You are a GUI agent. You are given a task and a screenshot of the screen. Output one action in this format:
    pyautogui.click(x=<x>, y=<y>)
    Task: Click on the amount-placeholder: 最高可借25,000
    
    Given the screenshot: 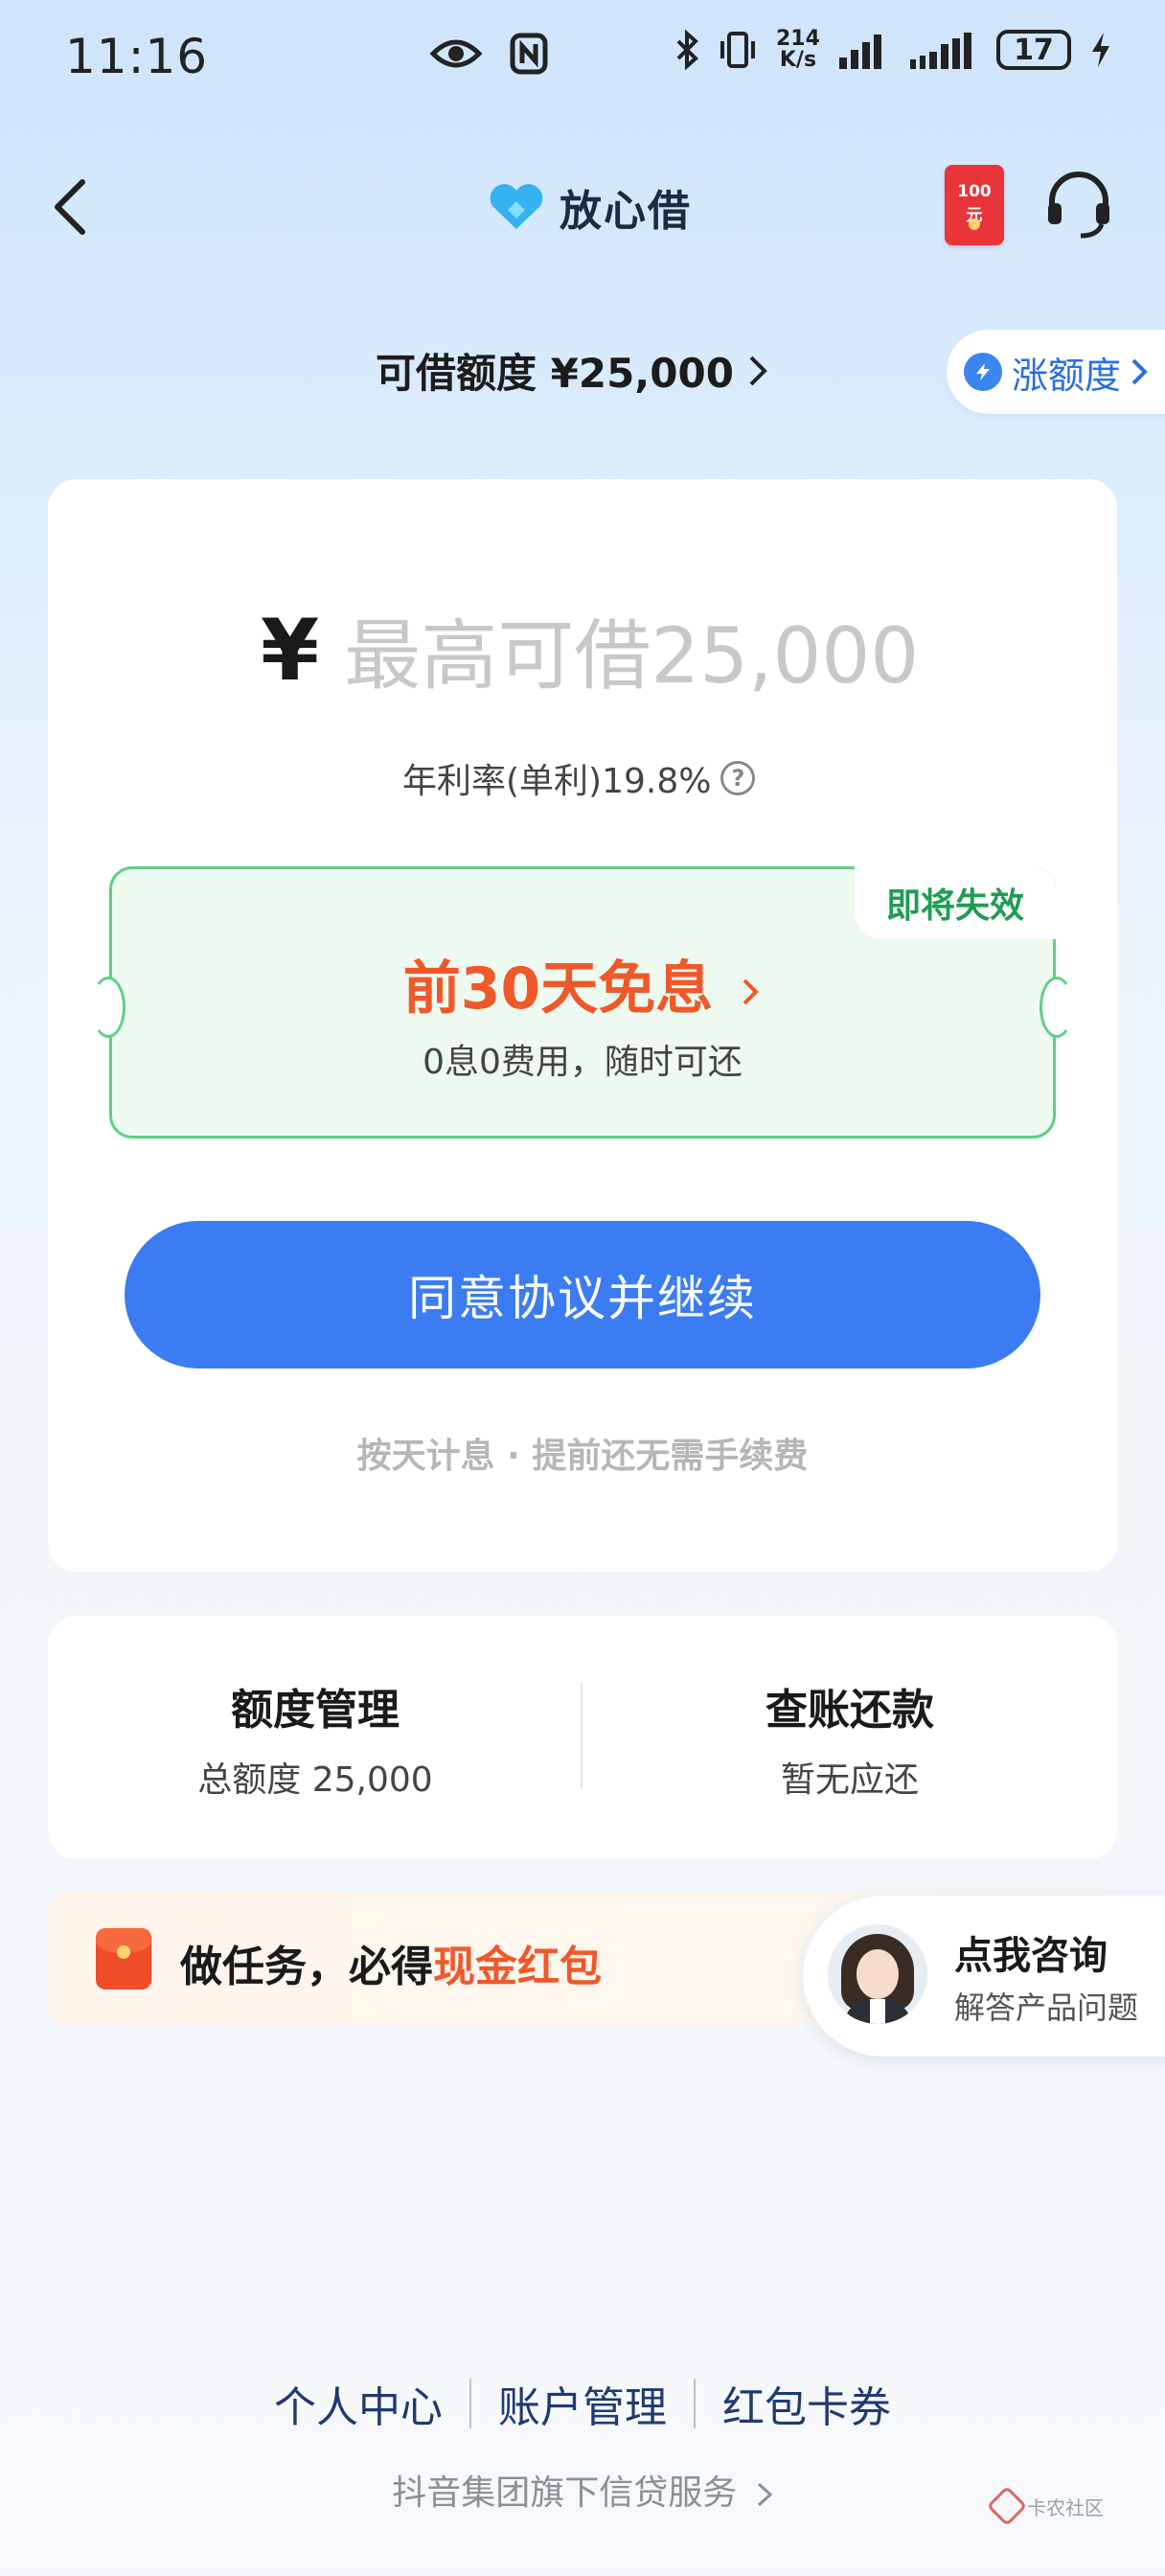 What is the action you would take?
    pyautogui.click(x=632, y=656)
    